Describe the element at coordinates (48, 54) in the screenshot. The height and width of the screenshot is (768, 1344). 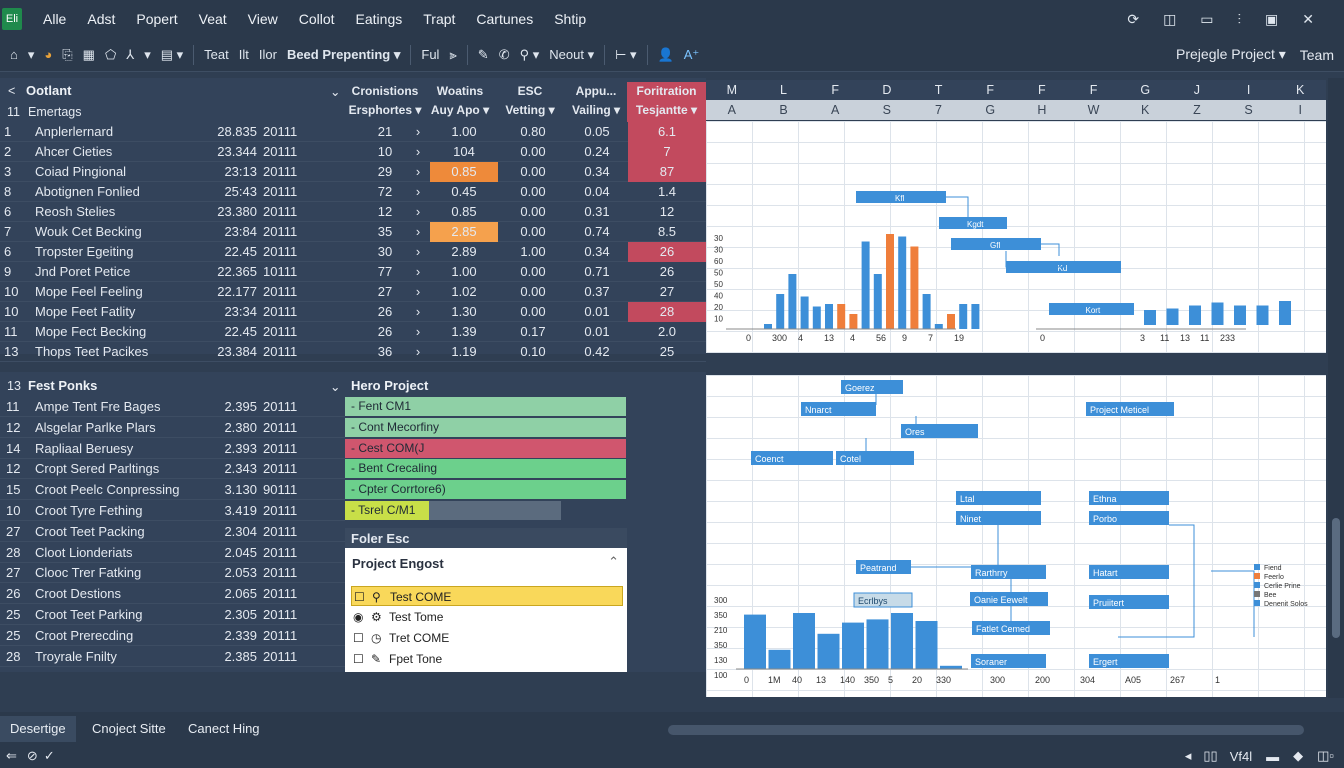
I see `chart-color-icon: ◕` at that location.